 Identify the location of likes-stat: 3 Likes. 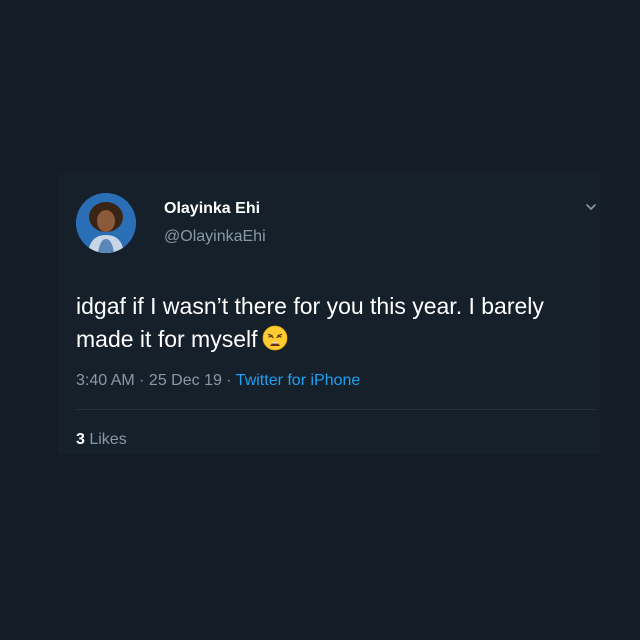
(329, 440).